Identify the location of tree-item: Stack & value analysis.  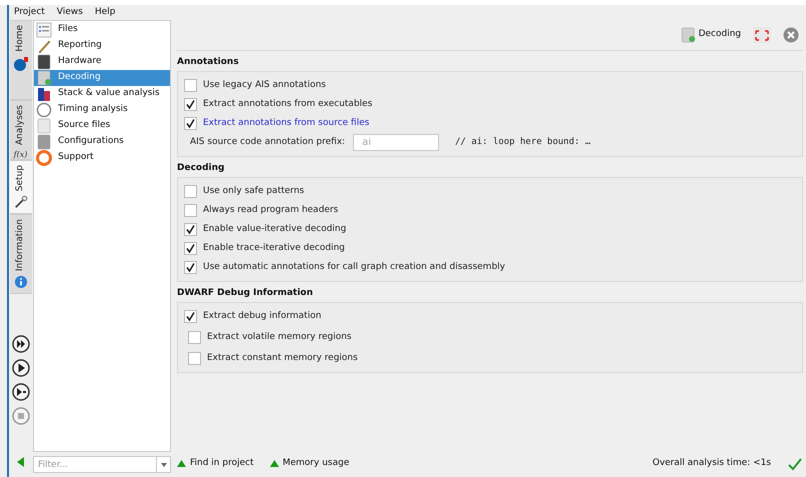
(102, 94).